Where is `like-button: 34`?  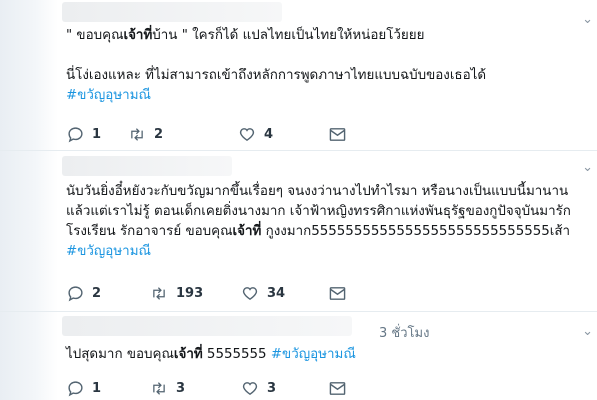
like-button: 34 is located at coordinates (263, 293).